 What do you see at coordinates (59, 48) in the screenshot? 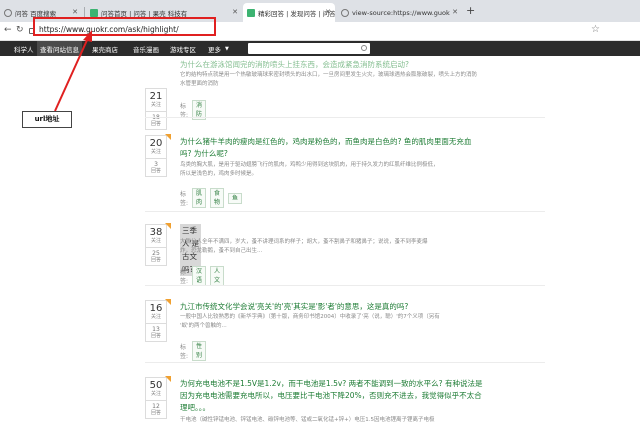
I see `nav-item-info: 查看问站信息` at bounding box center [59, 48].